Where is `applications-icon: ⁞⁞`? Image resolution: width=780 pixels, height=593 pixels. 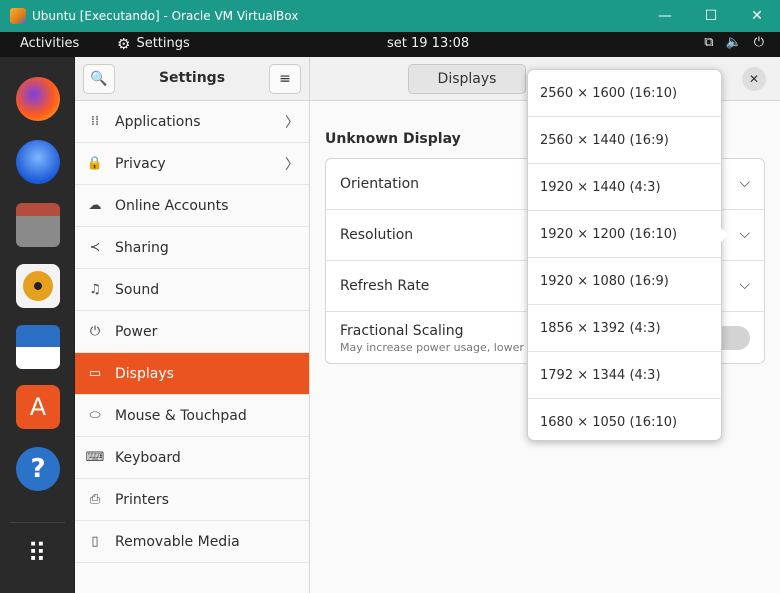
applications-icon: ⁞⁞ is located at coordinates (95, 121).